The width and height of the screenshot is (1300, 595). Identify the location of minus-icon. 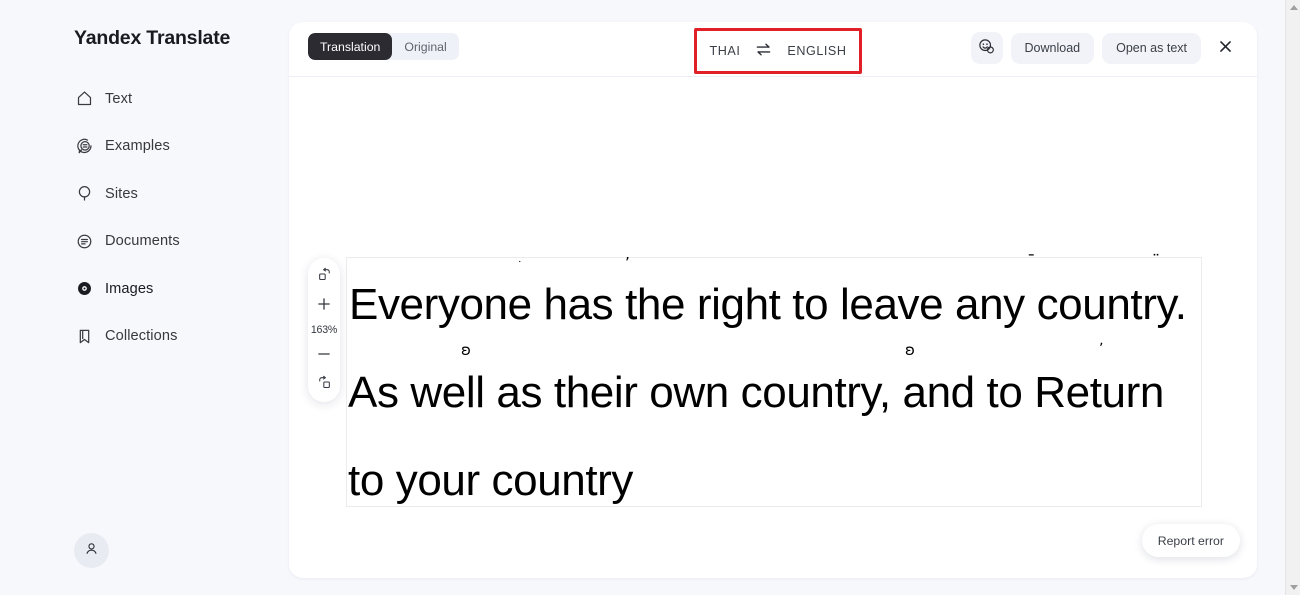
(324, 355).